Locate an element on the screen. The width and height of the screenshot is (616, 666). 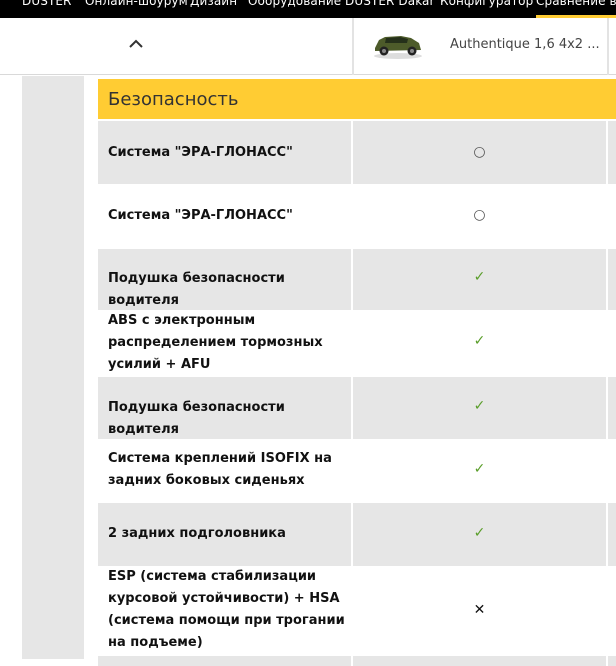
nav-item-duster: DUSTER is located at coordinates (47, 4).